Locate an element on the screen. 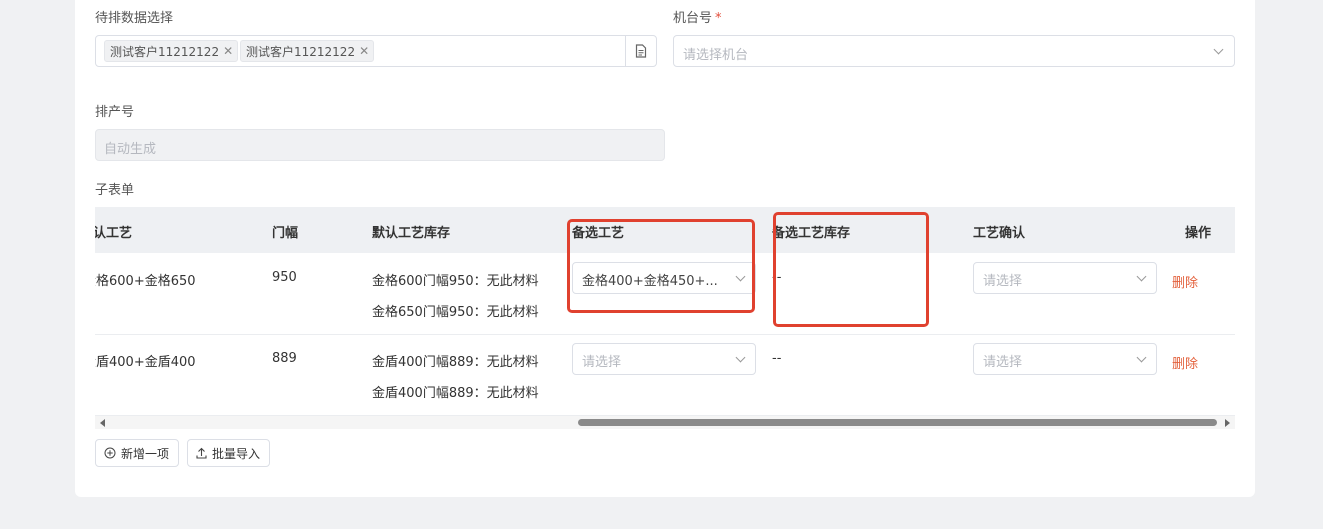 Image resolution: width=1323 pixels, height=529 pixels. scrollbar-thumb is located at coordinates (897, 422).